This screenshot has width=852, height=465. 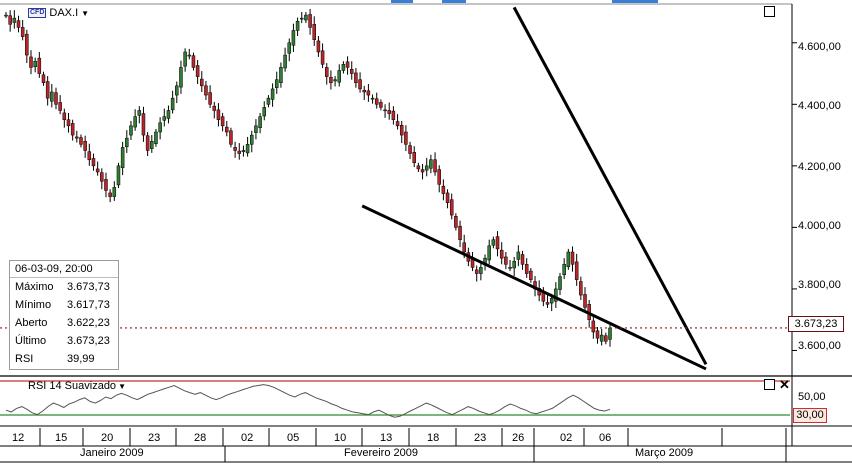 What do you see at coordinates (819, 167) in the screenshot?
I see `y-axis-label: 4.200,00` at bounding box center [819, 167].